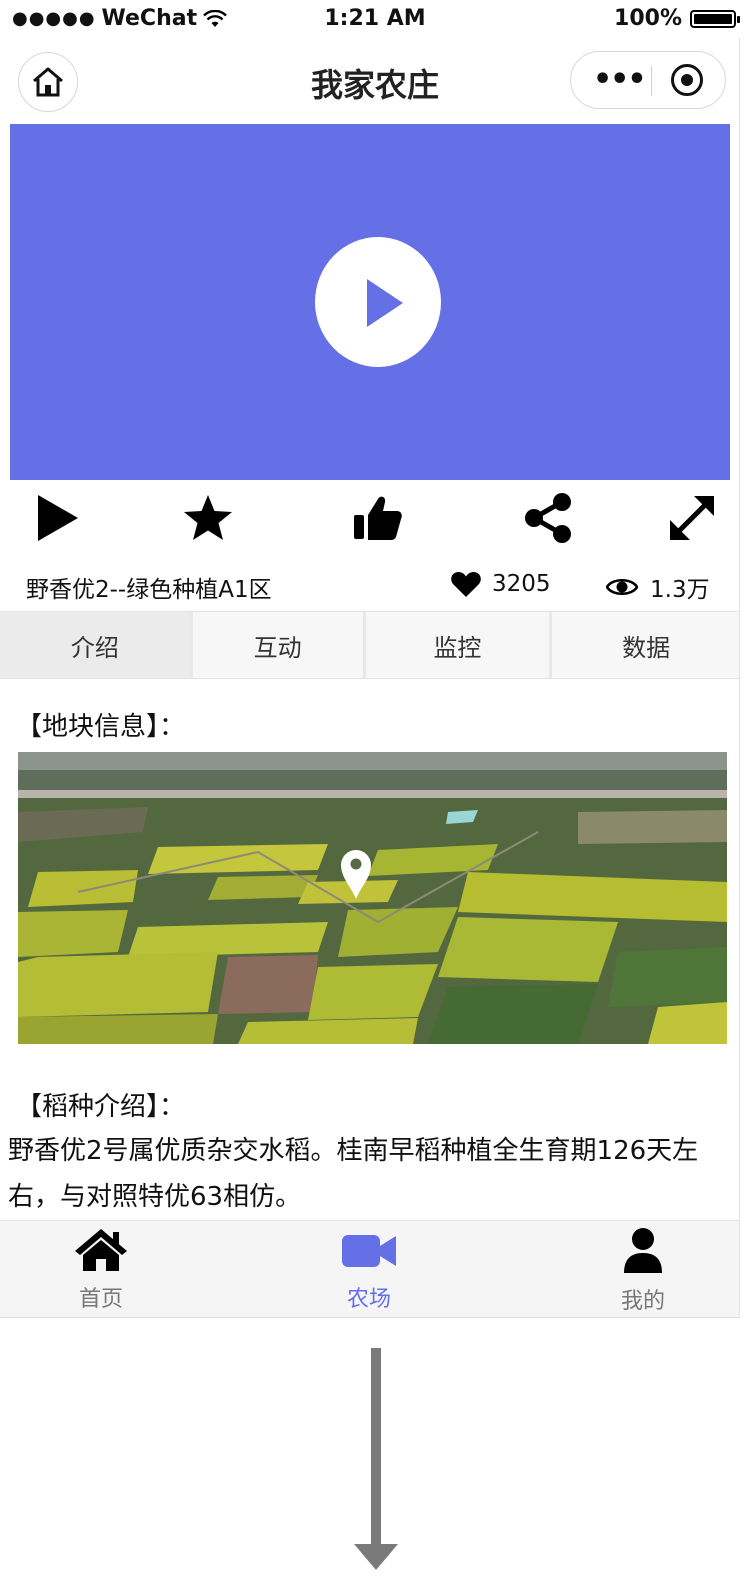 The height and width of the screenshot is (1588, 750). I want to click on tabbar-label-farm: 农场, so click(368, 1299).